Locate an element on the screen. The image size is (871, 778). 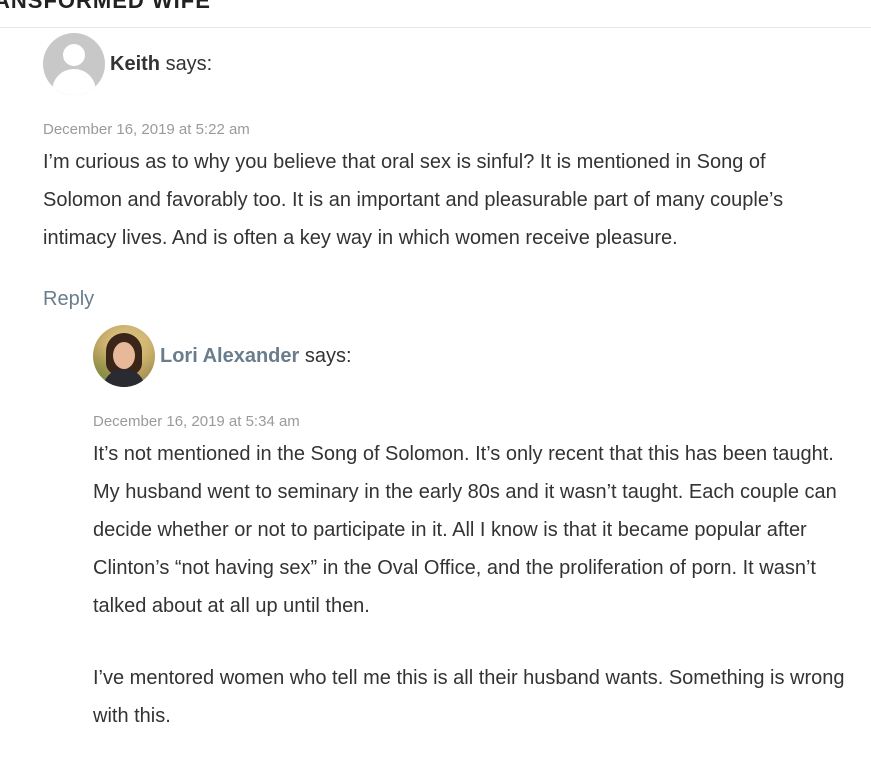
comment-date: December 16, 2019 at 5:34 am is located at coordinates (478, 422).